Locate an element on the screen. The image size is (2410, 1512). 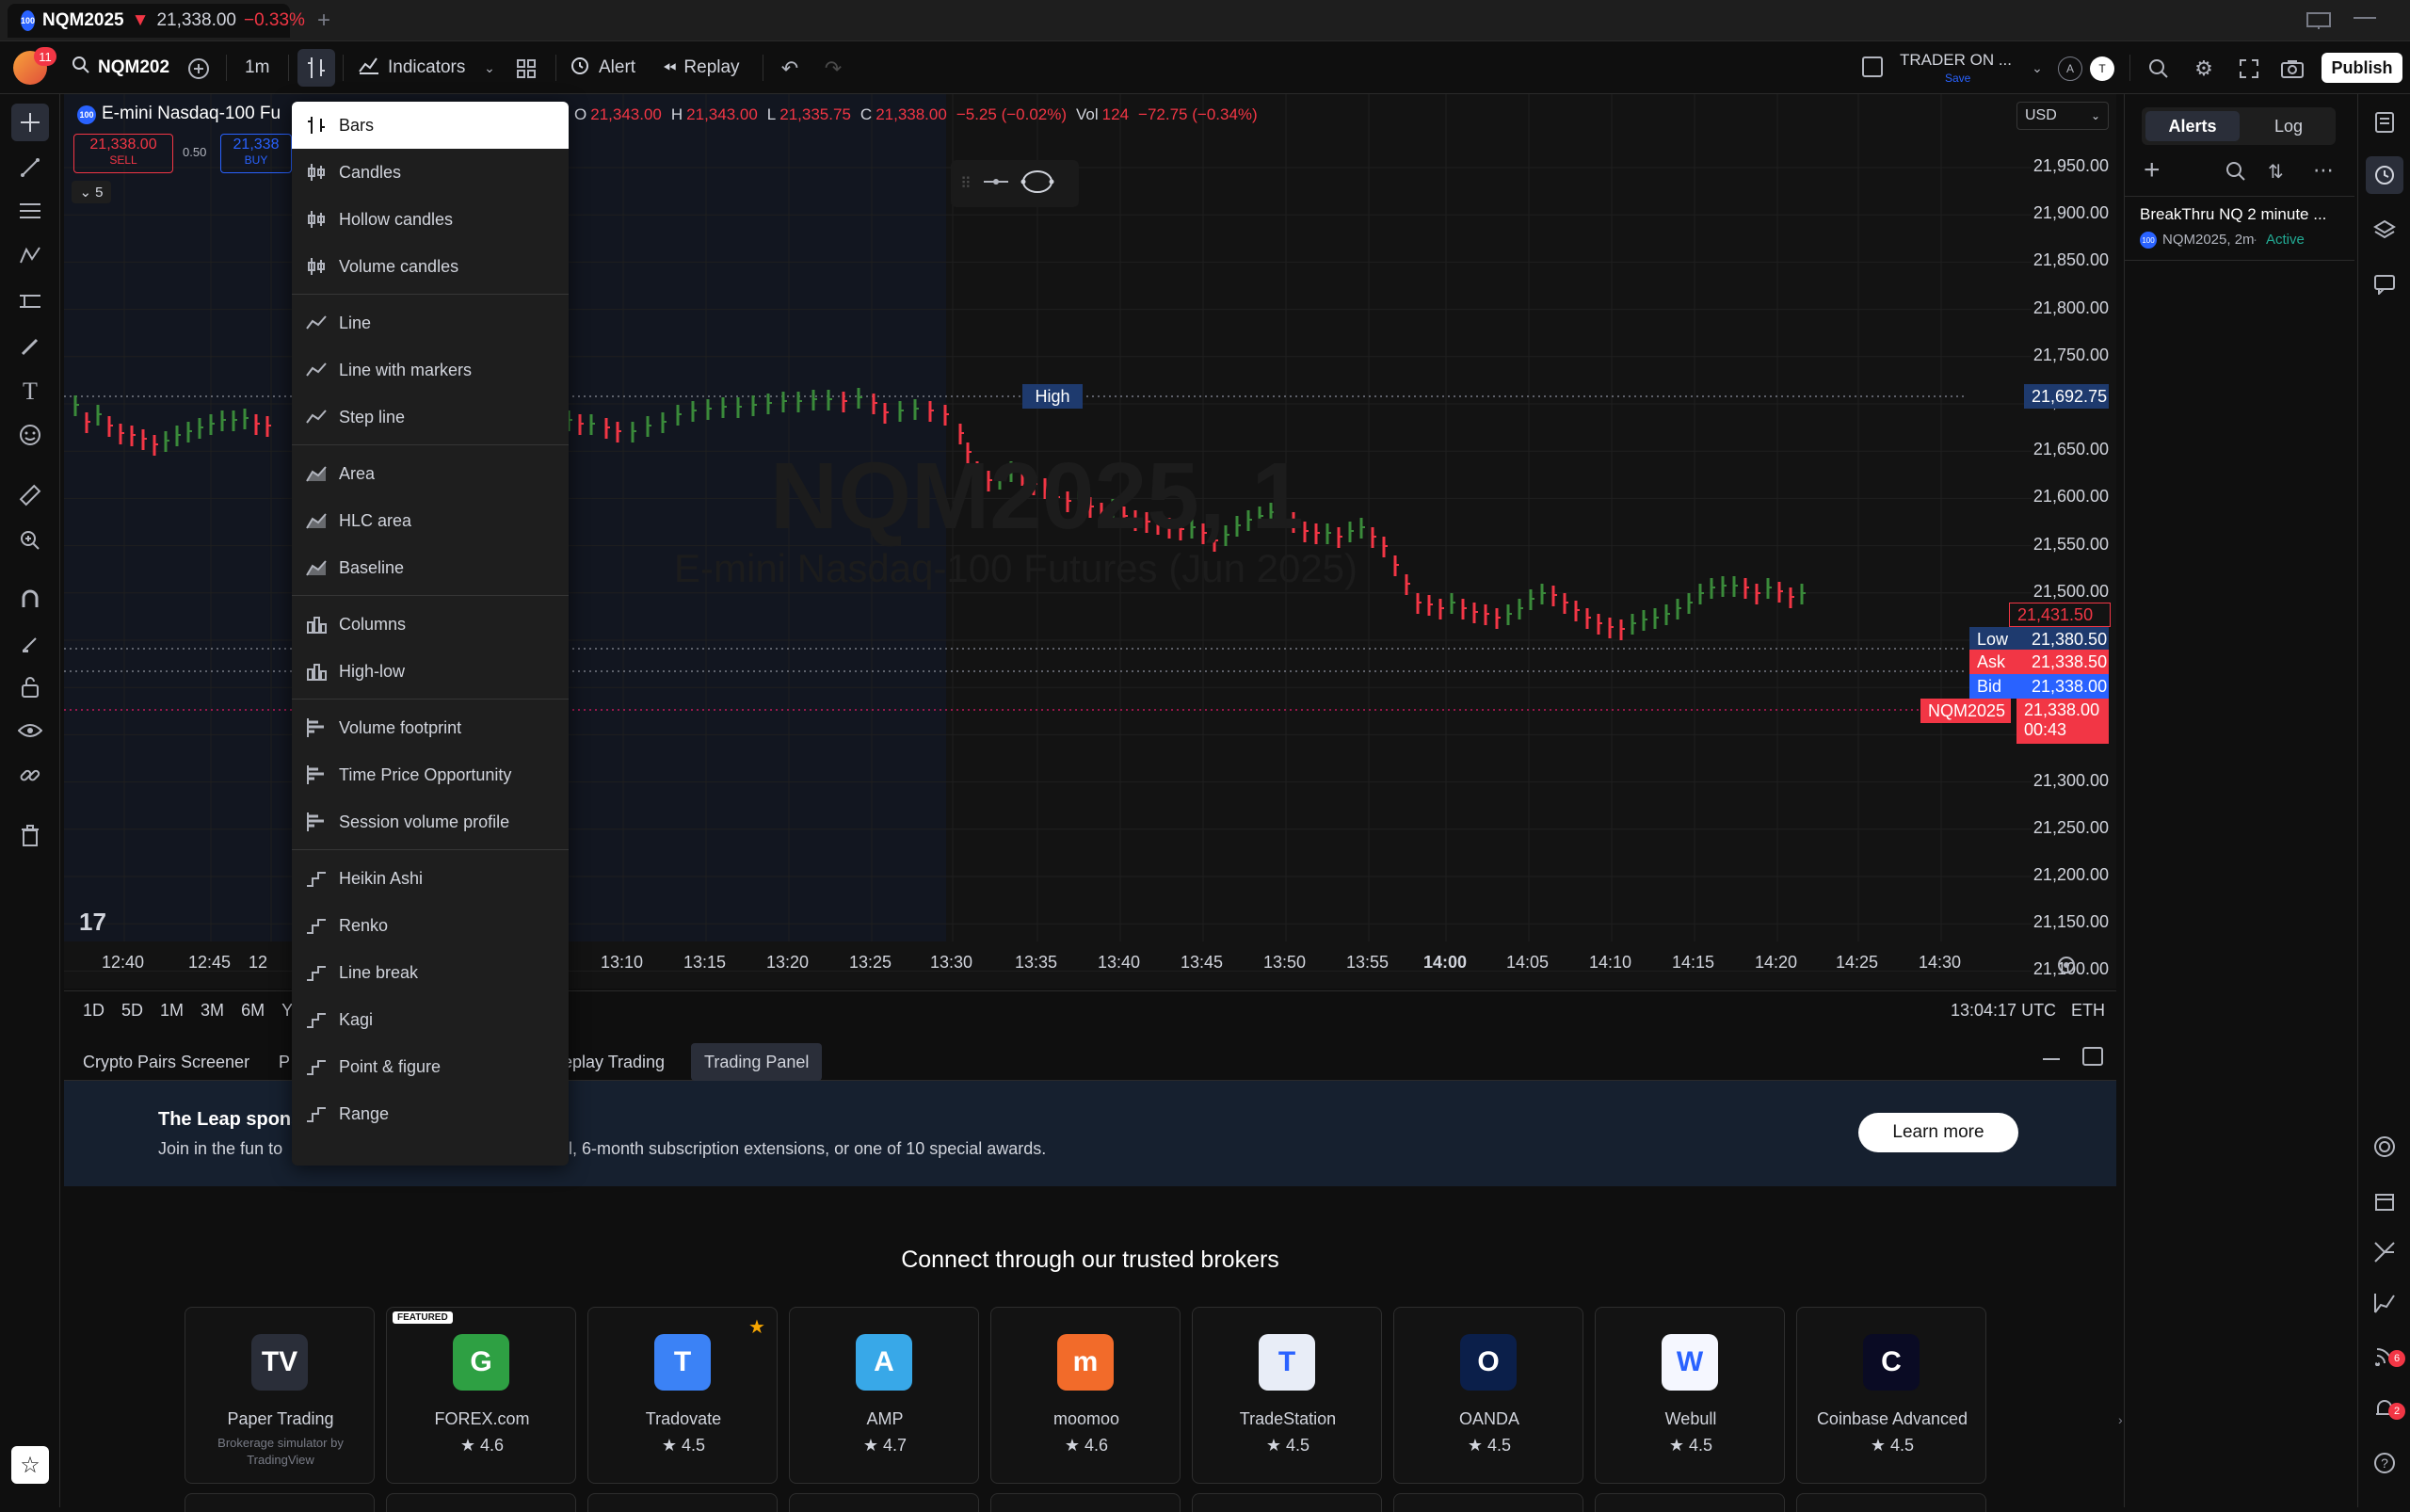
menu-item-columns: Columns is located at coordinates (430, 624).